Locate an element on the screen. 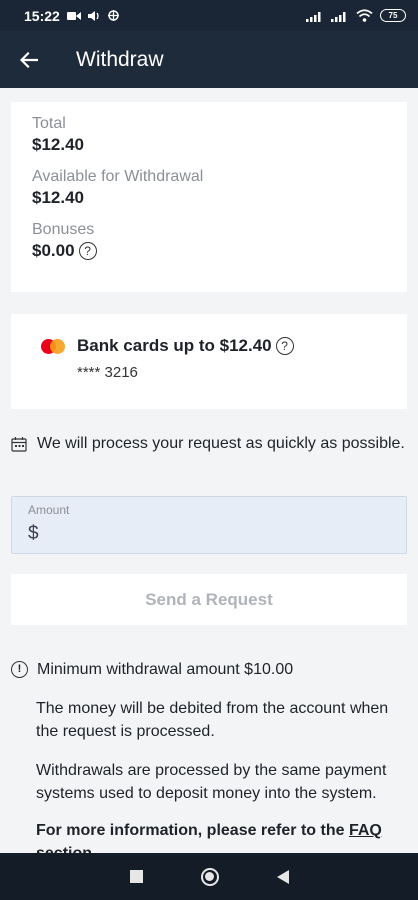 The image size is (418, 900). payment-method-title: Bank cards up to $12.40 ? is located at coordinates (185, 346).